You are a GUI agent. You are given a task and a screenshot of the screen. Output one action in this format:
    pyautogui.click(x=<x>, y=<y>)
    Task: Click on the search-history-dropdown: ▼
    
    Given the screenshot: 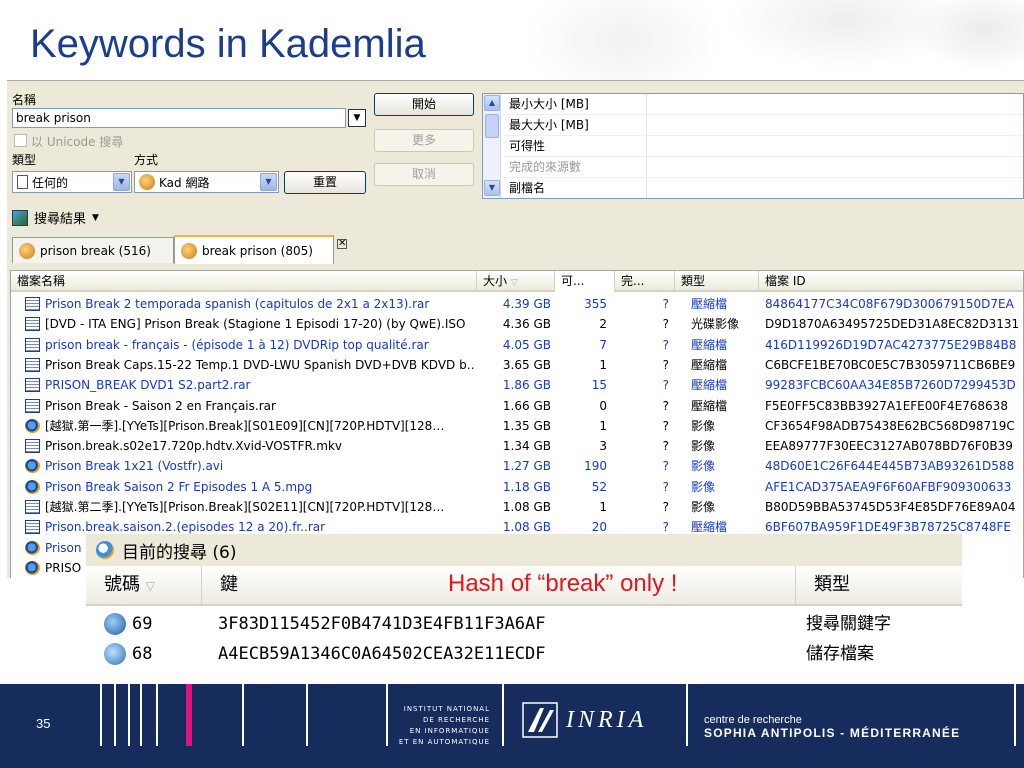 What is the action you would take?
    pyautogui.click(x=357, y=118)
    